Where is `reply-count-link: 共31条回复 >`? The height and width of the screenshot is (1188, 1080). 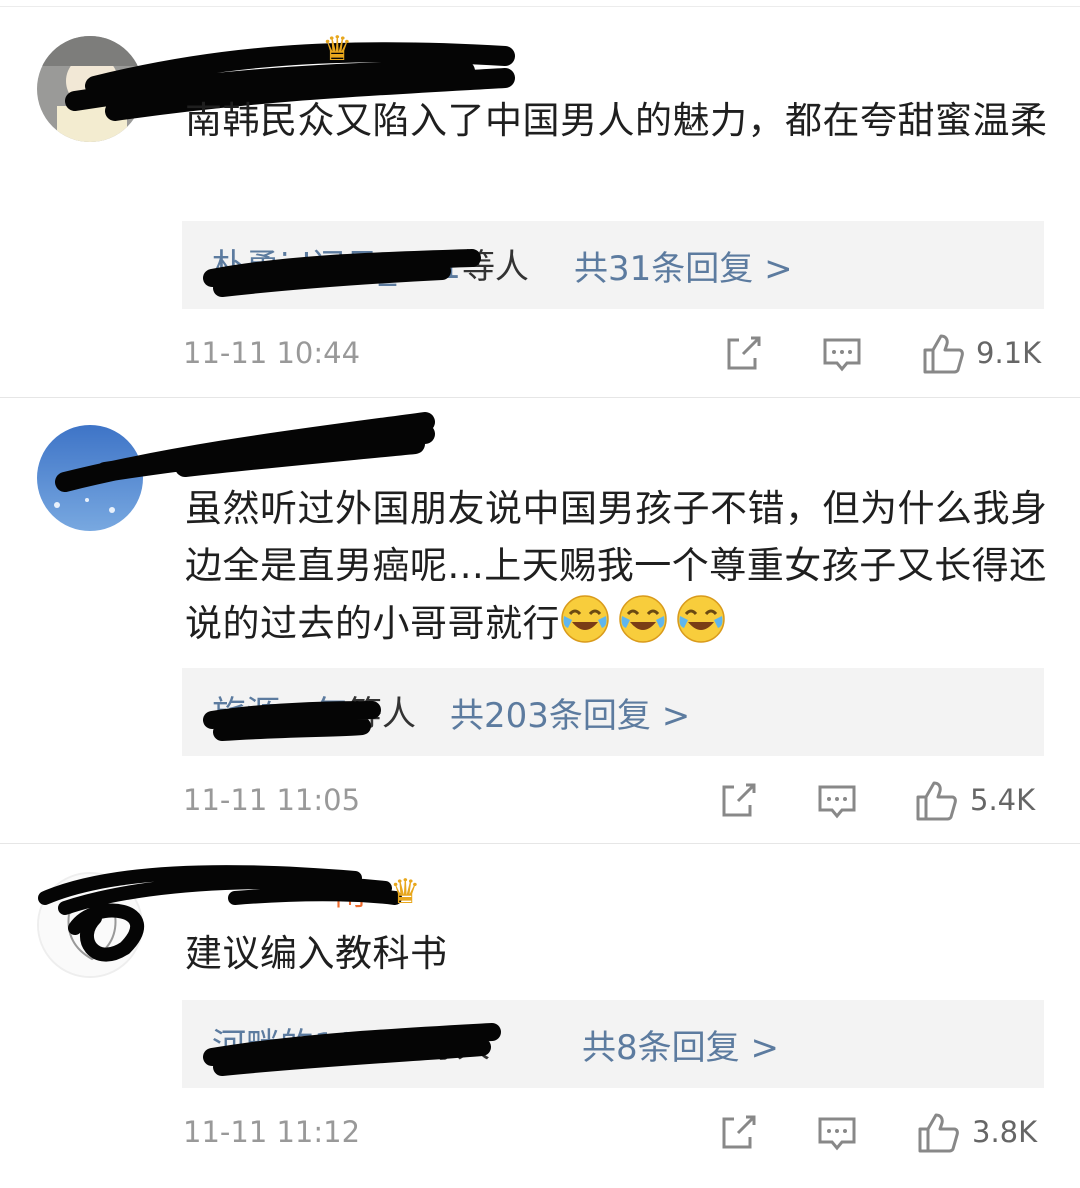 reply-count-link: 共31条回复 > is located at coordinates (683, 265).